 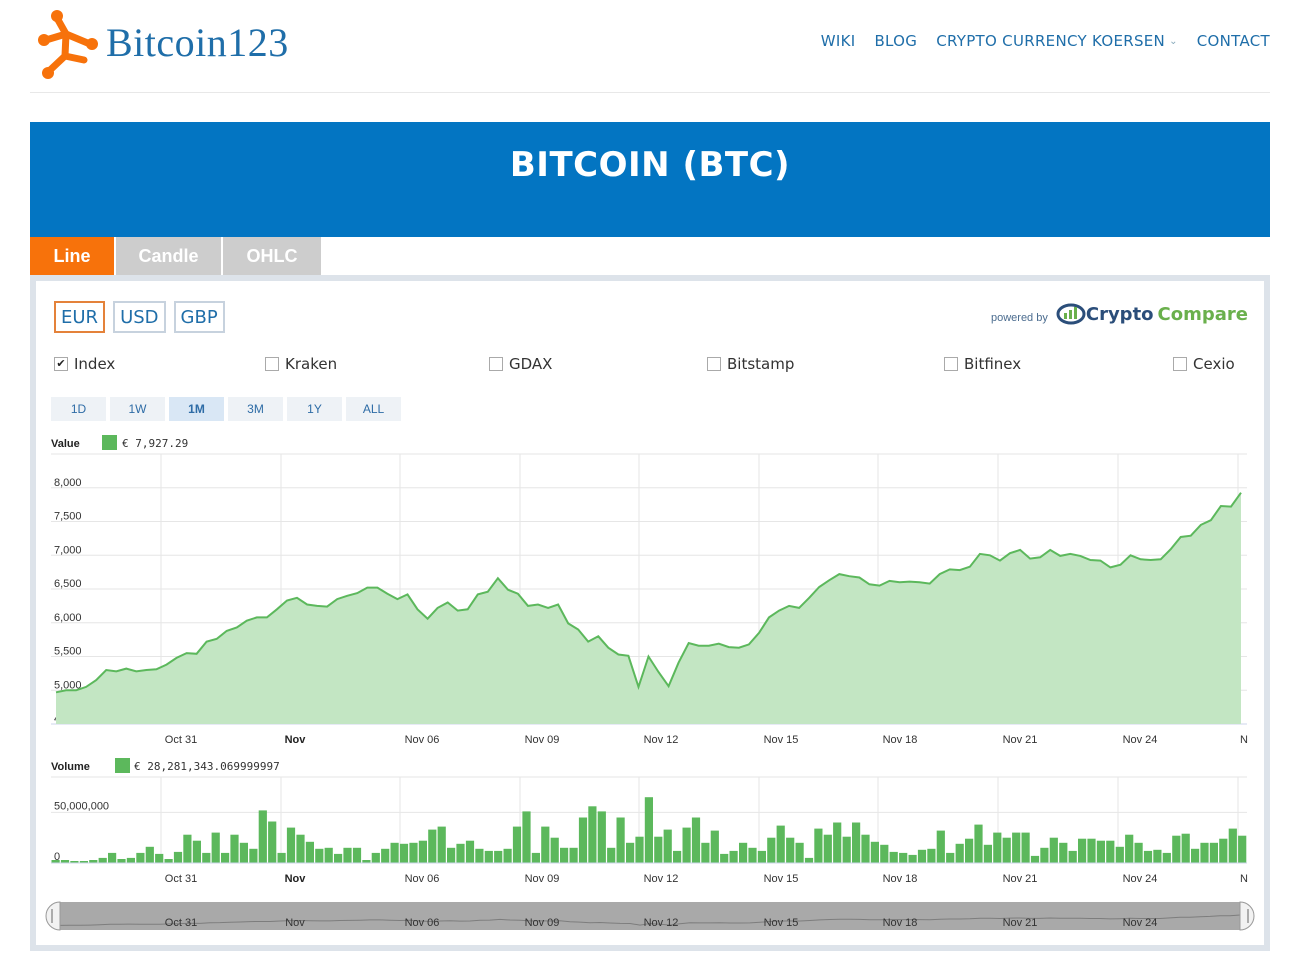 I want to click on page-banner: BITCOIN (BTC), so click(x=650, y=179).